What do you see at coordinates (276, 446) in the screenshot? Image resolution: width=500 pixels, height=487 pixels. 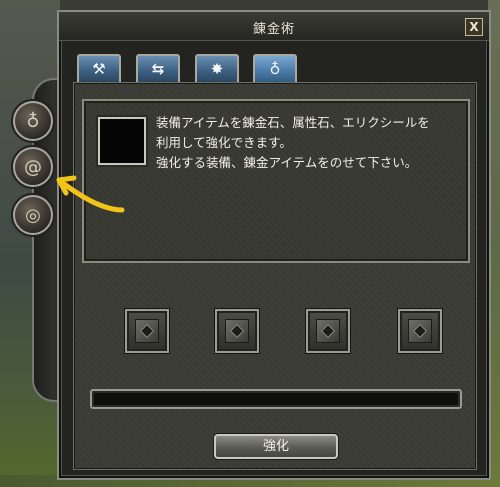 I see `enhance-button: 強化` at bounding box center [276, 446].